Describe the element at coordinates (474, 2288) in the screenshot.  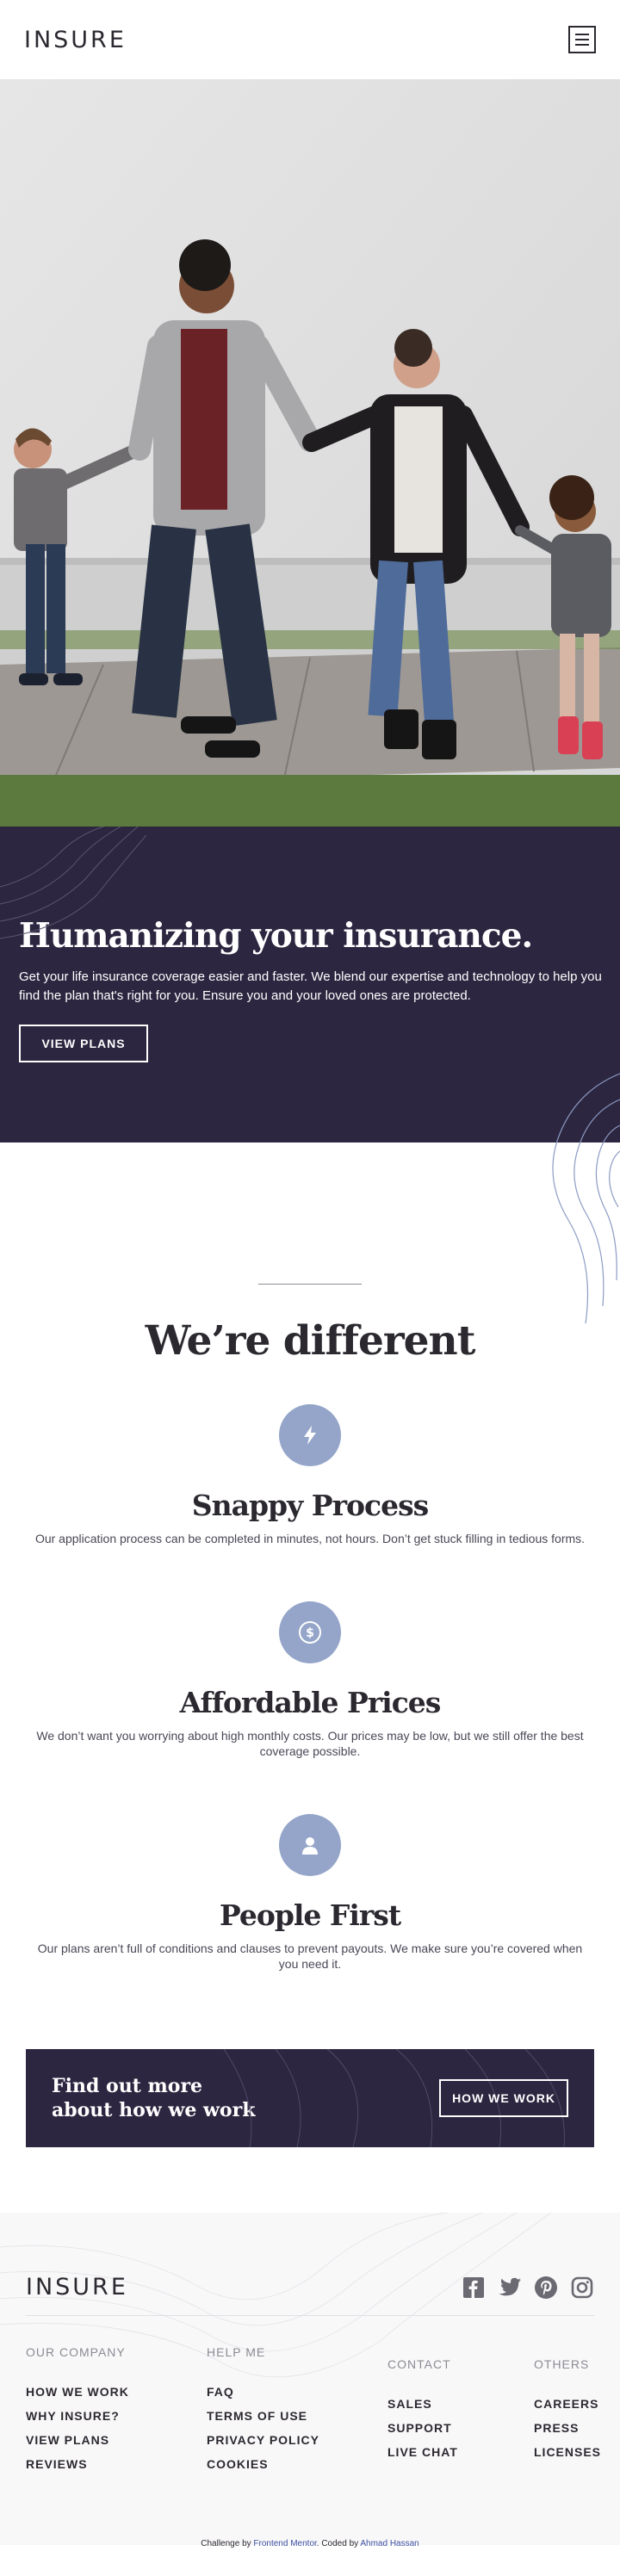
I see `facebook-icon` at that location.